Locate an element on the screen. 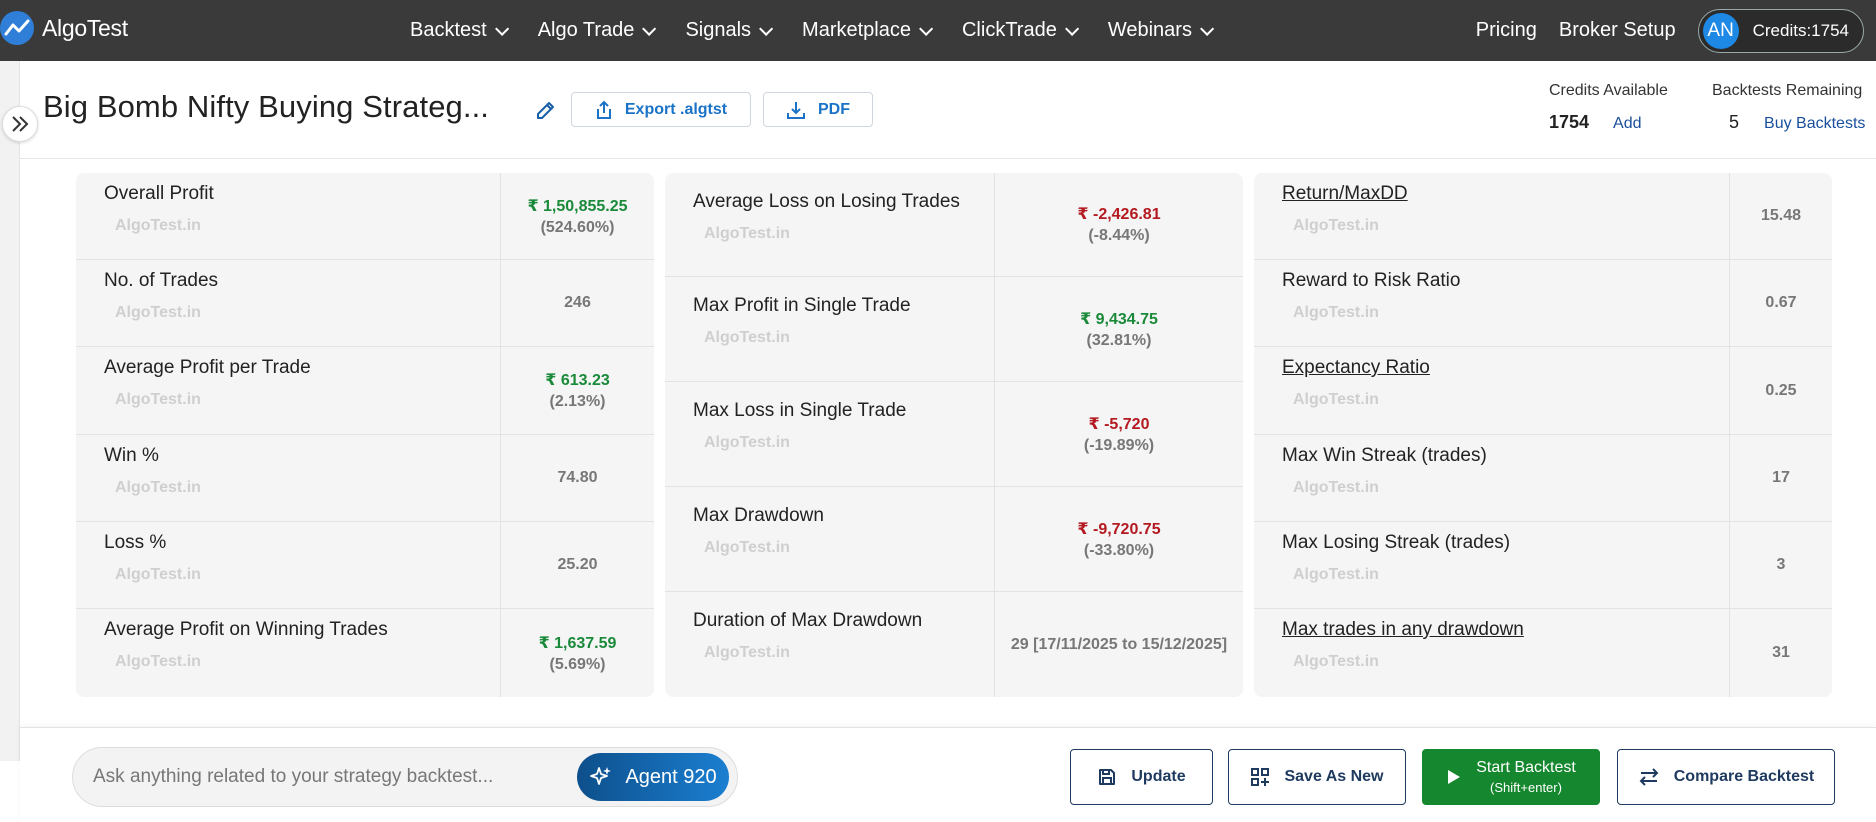  pencil-icon is located at coordinates (545, 110).